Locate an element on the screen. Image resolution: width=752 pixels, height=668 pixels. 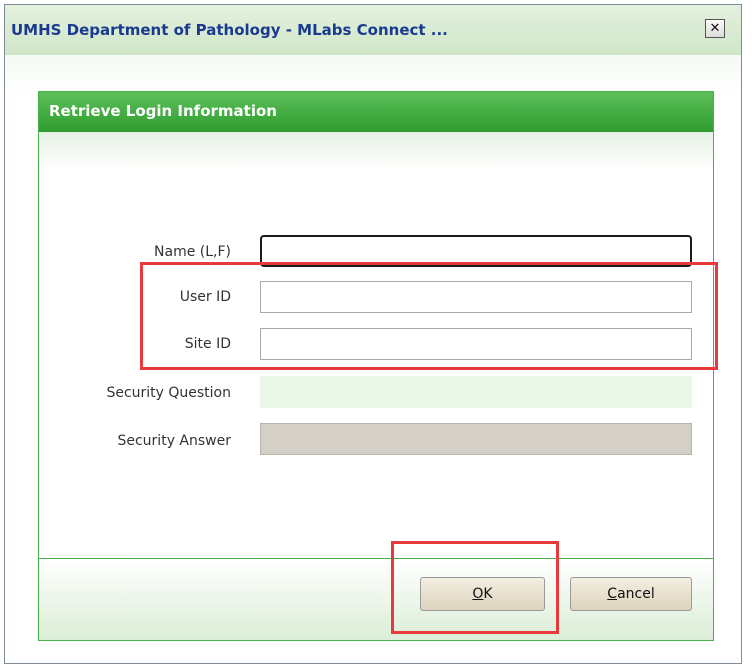
panel-title: Retrieve Login Information is located at coordinates (163, 111).